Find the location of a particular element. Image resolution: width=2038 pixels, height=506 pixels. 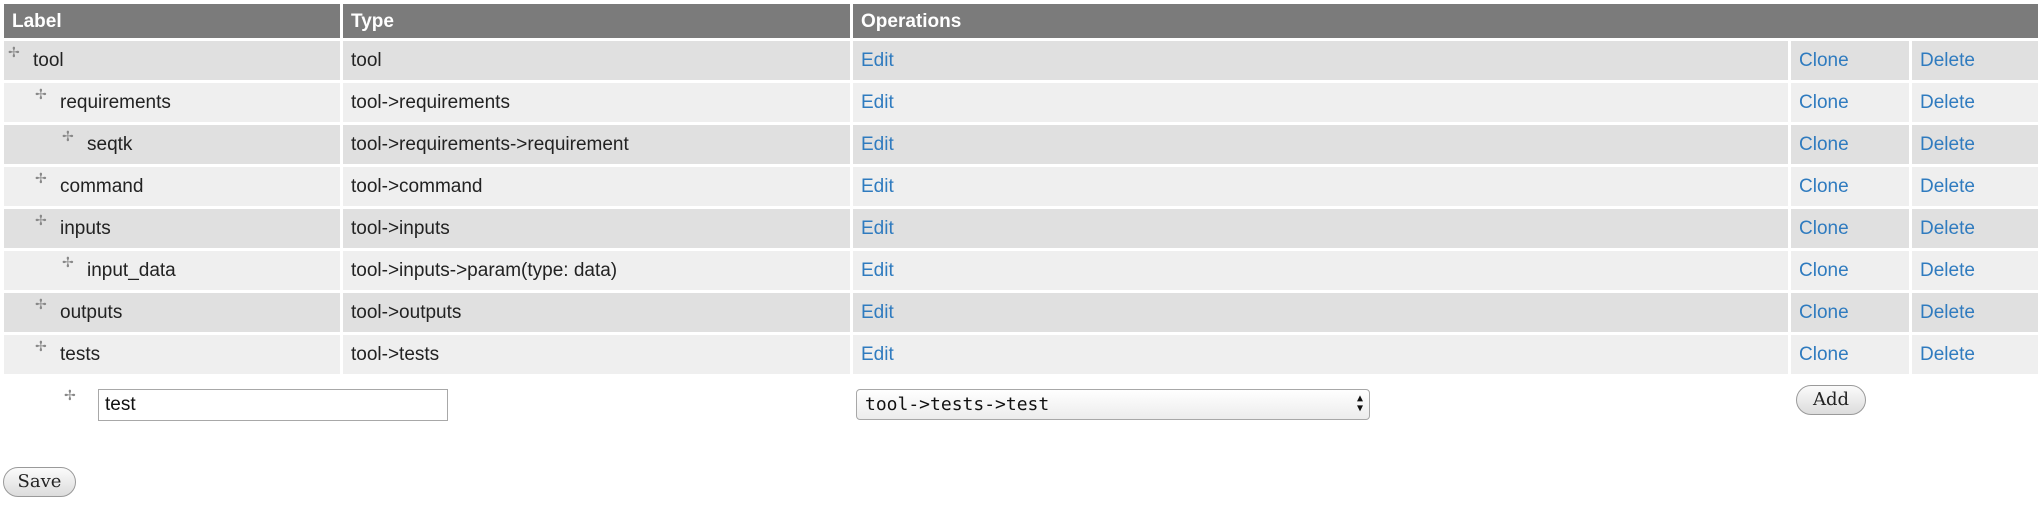

label-cell: ✢ tests is located at coordinates (172, 354).